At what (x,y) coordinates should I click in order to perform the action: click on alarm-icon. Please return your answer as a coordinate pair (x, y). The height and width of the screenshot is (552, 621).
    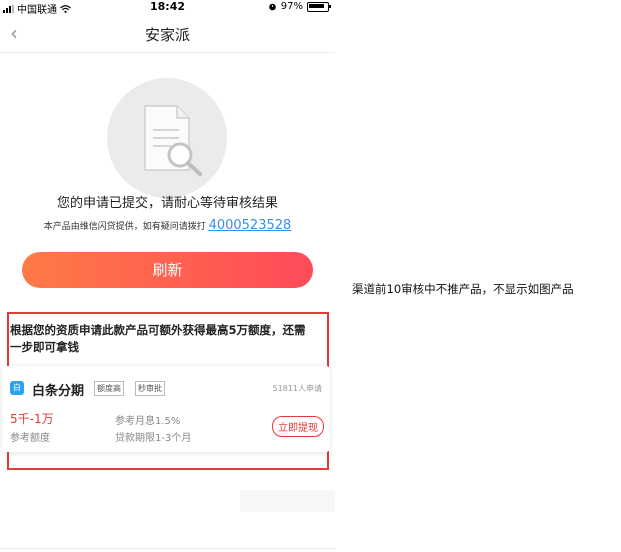
    Looking at the image, I should click on (272, 7).